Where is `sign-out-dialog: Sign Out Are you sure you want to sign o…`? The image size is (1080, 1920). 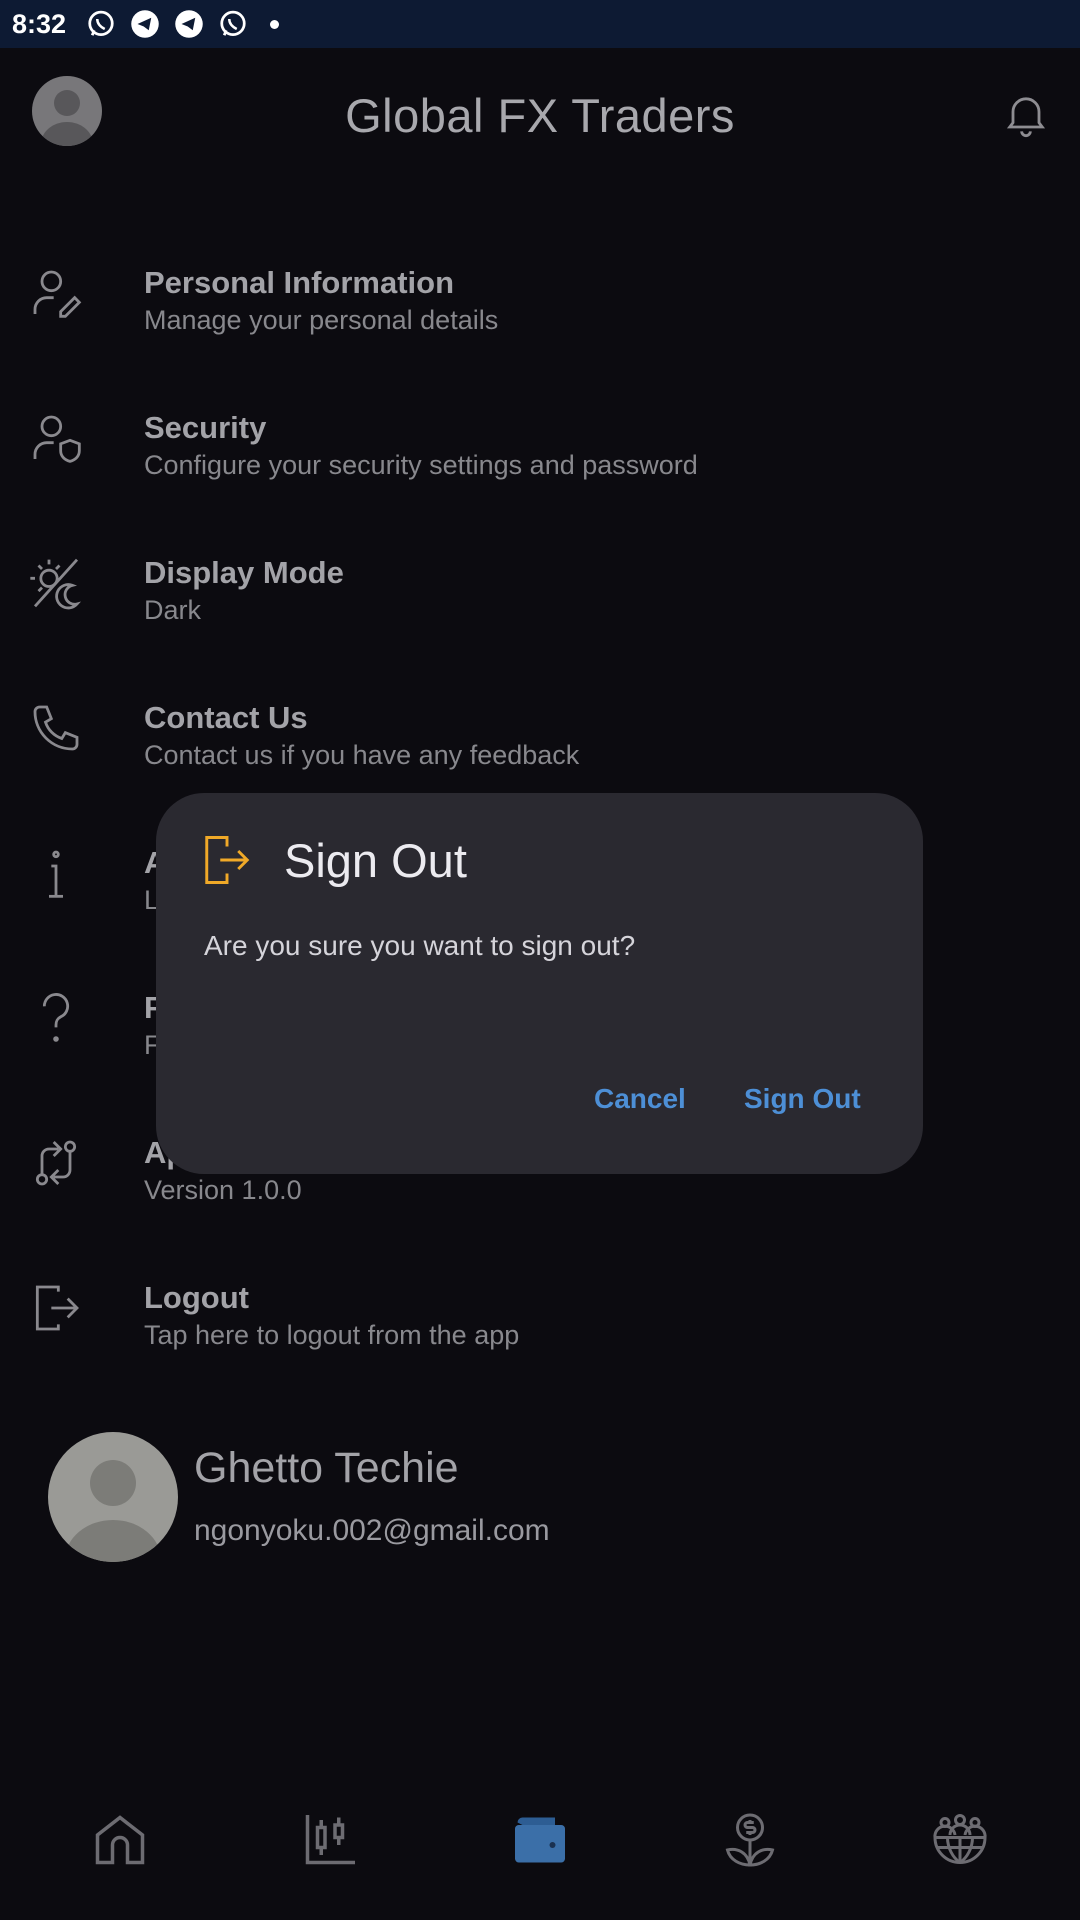
sign-out-dialog: Sign Out Are you sure you want to sign o… is located at coordinates (539, 983).